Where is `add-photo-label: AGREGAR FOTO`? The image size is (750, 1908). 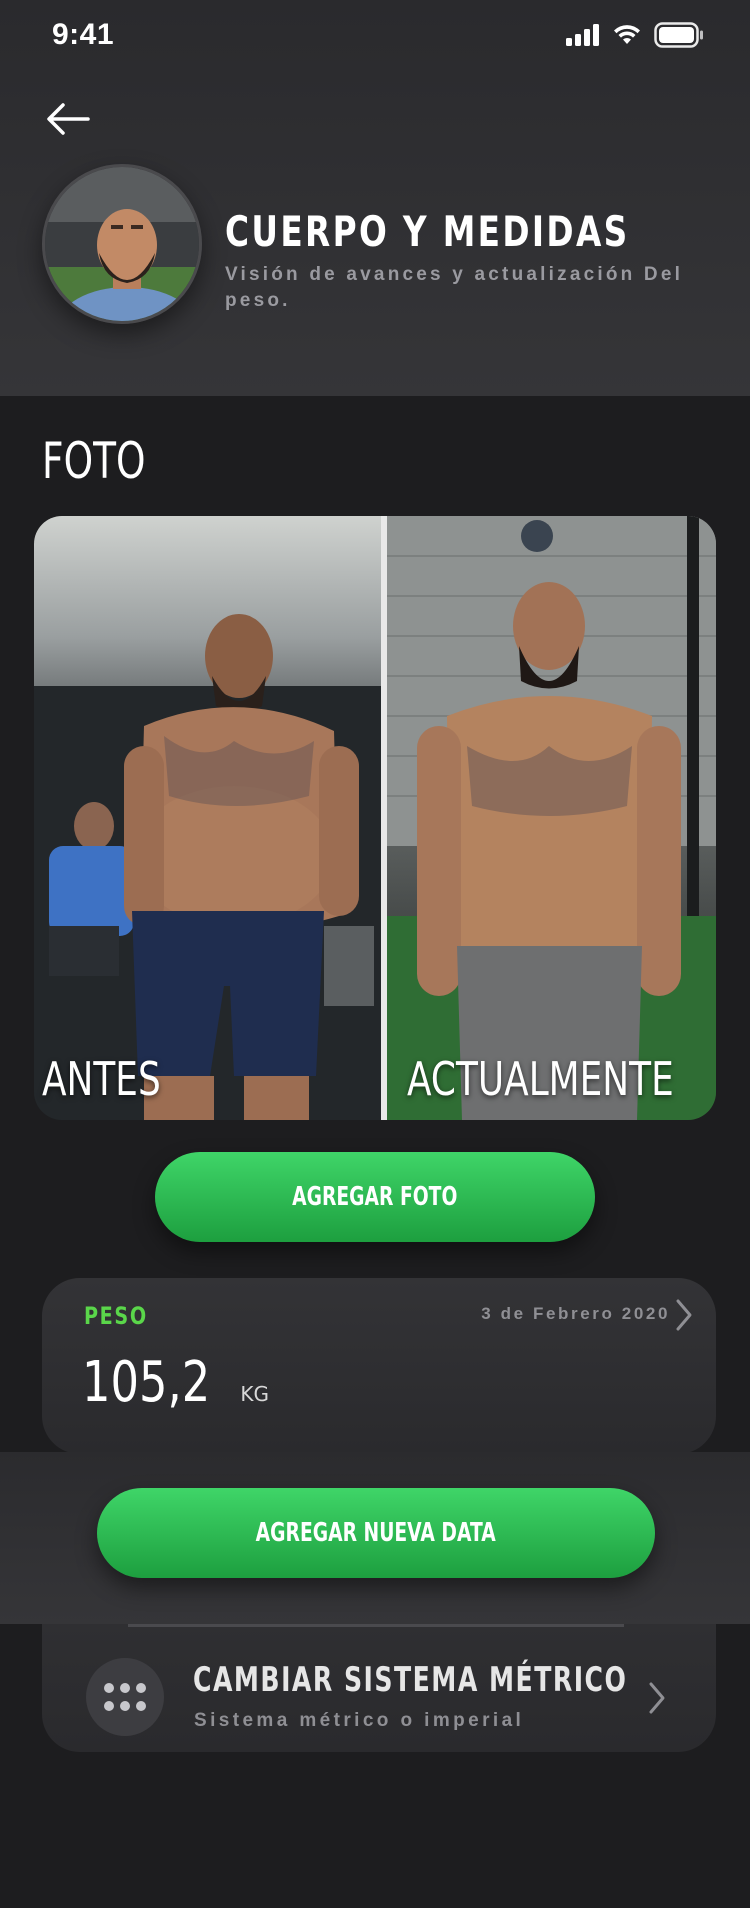
add-photo-label: AGREGAR FOTO is located at coordinates (375, 1197).